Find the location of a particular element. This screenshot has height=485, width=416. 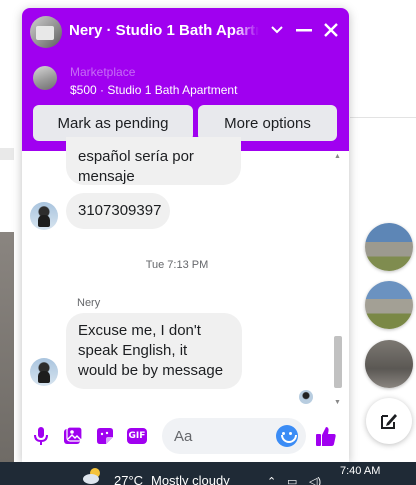

message-bubble: 3107309397 is located at coordinates (118, 211).